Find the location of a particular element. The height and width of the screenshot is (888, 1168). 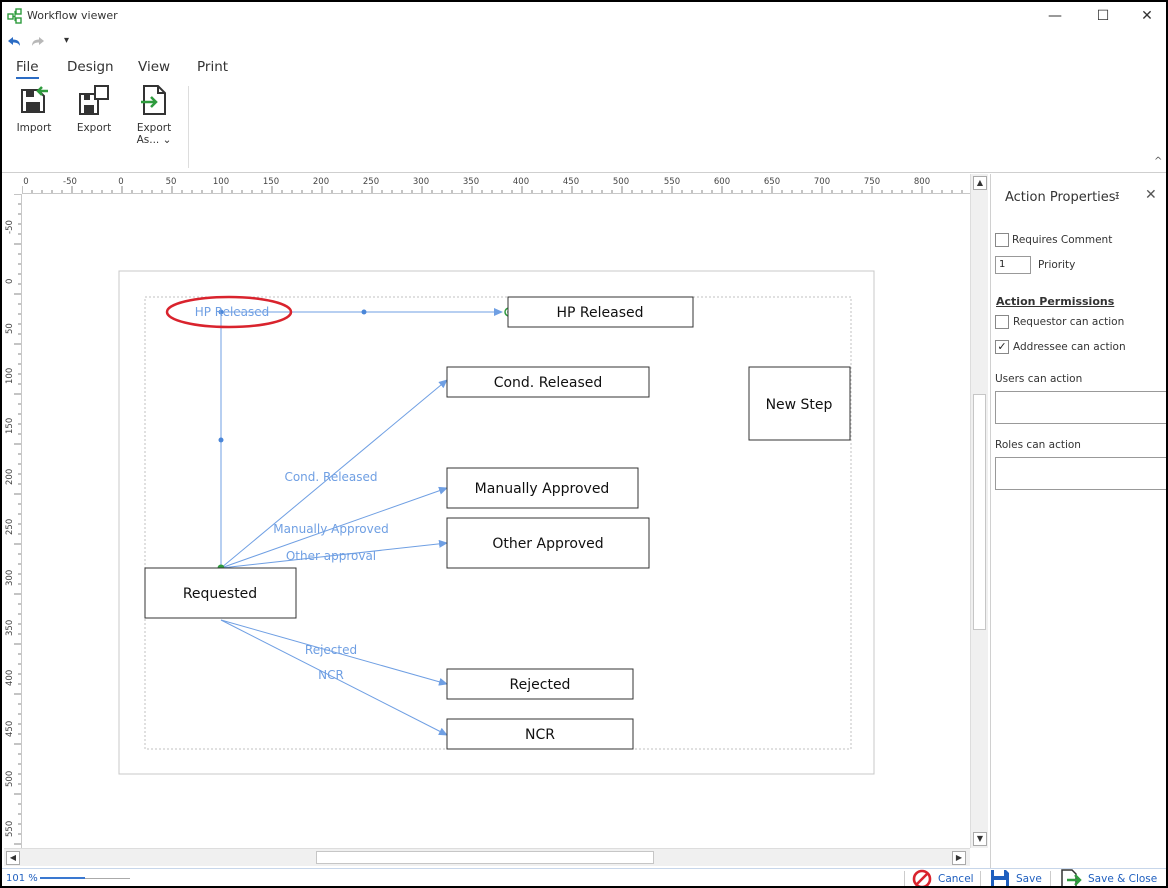

tab-print: Print is located at coordinates (212, 67).